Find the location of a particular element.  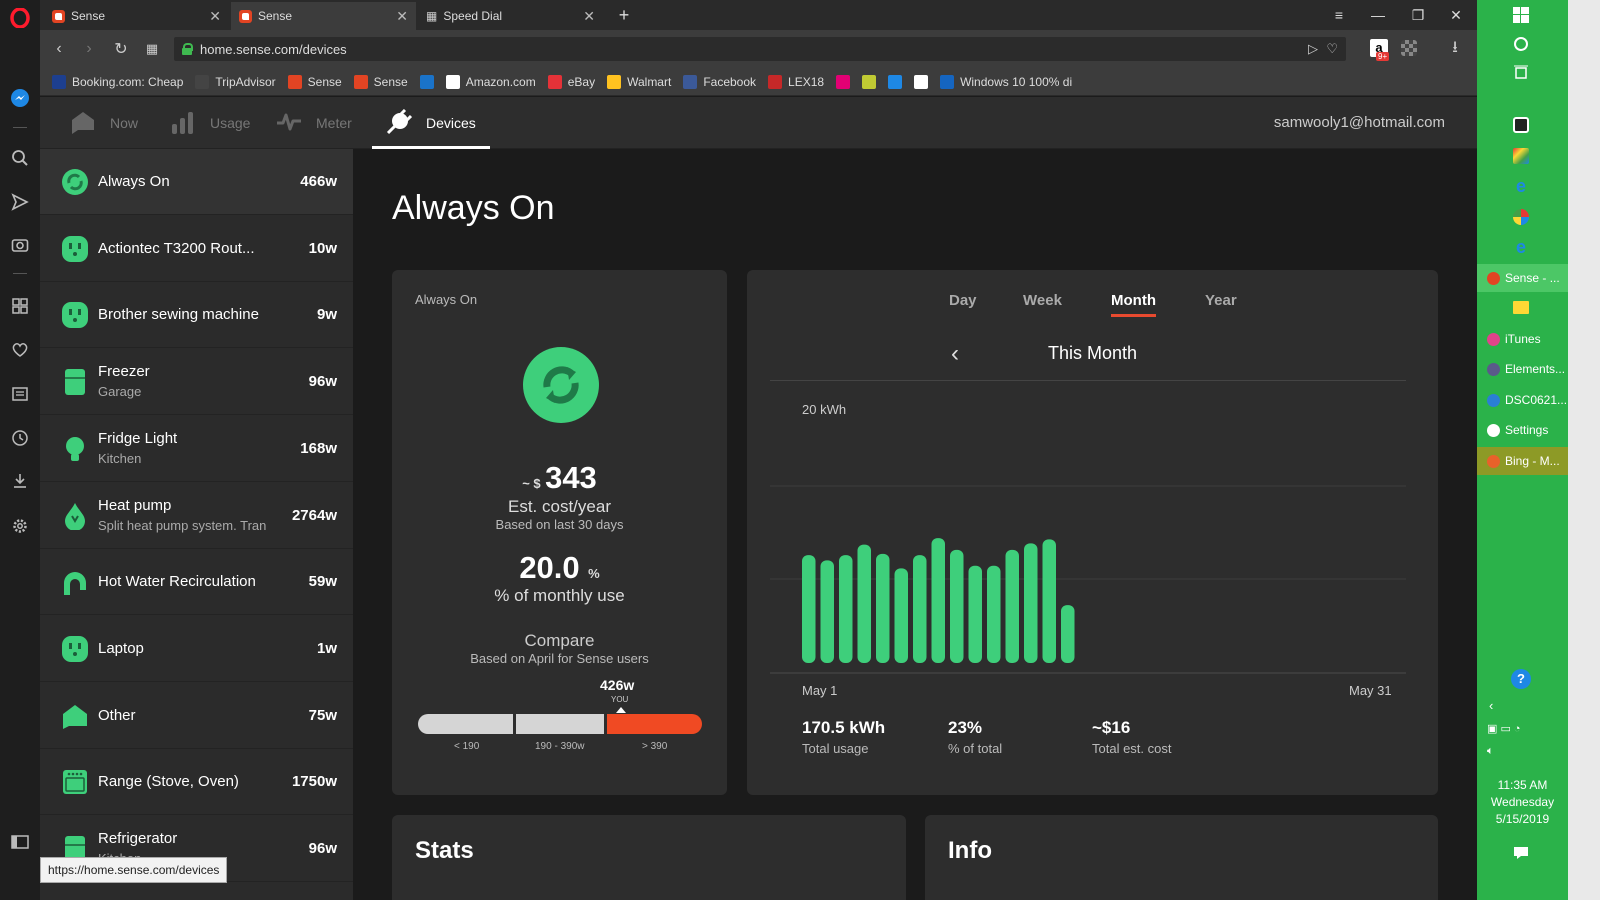

device-row: Always On 466w is located at coordinates (196, 182).